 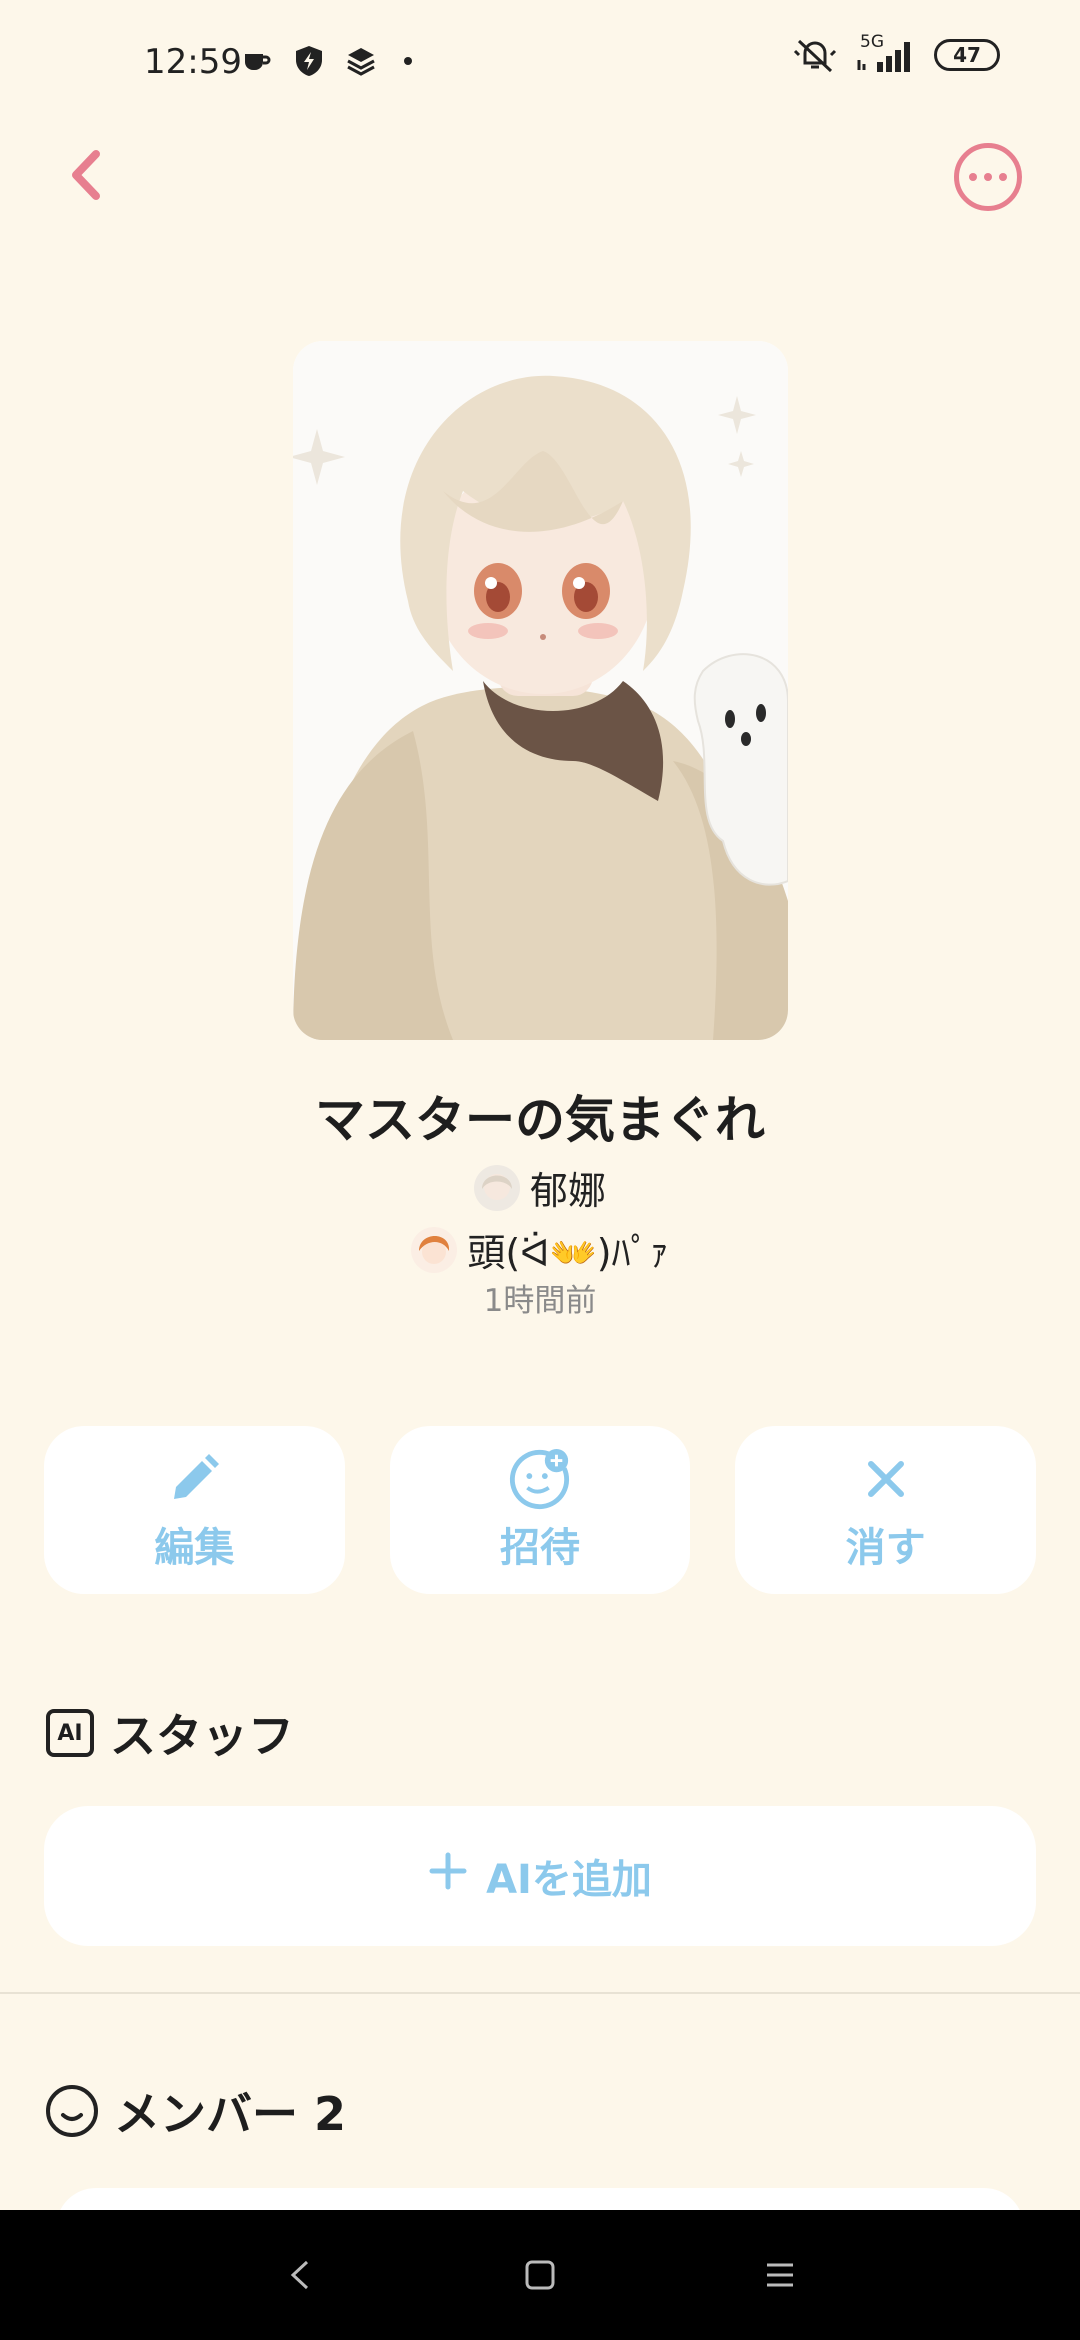 I want to click on staff-section-header: AI スタッフ, so click(x=170, y=1733).